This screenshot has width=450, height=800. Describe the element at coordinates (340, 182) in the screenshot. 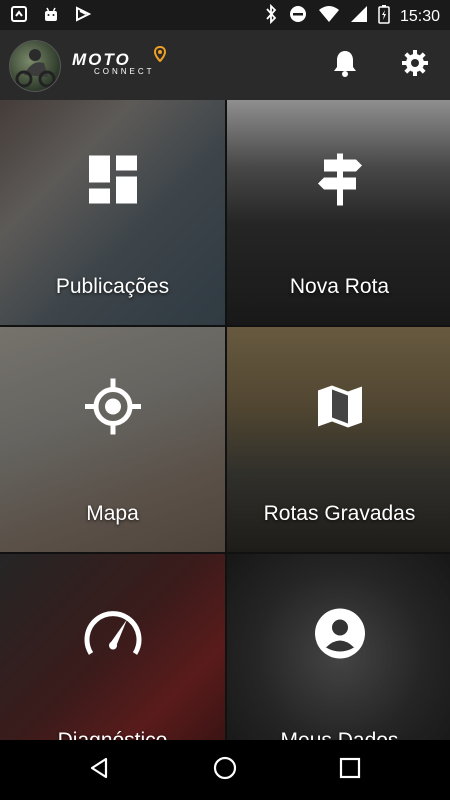

I see `signpost-icon` at that location.